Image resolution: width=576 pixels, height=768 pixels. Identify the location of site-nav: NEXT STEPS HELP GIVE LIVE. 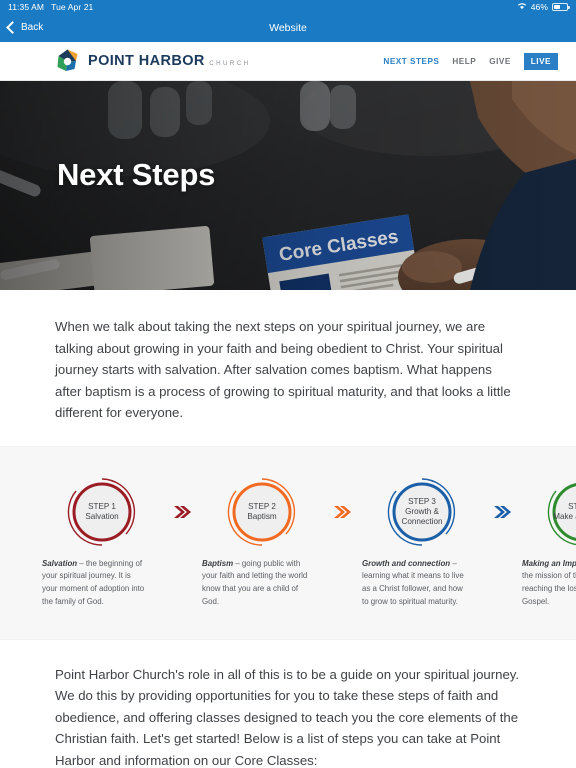
(470, 61).